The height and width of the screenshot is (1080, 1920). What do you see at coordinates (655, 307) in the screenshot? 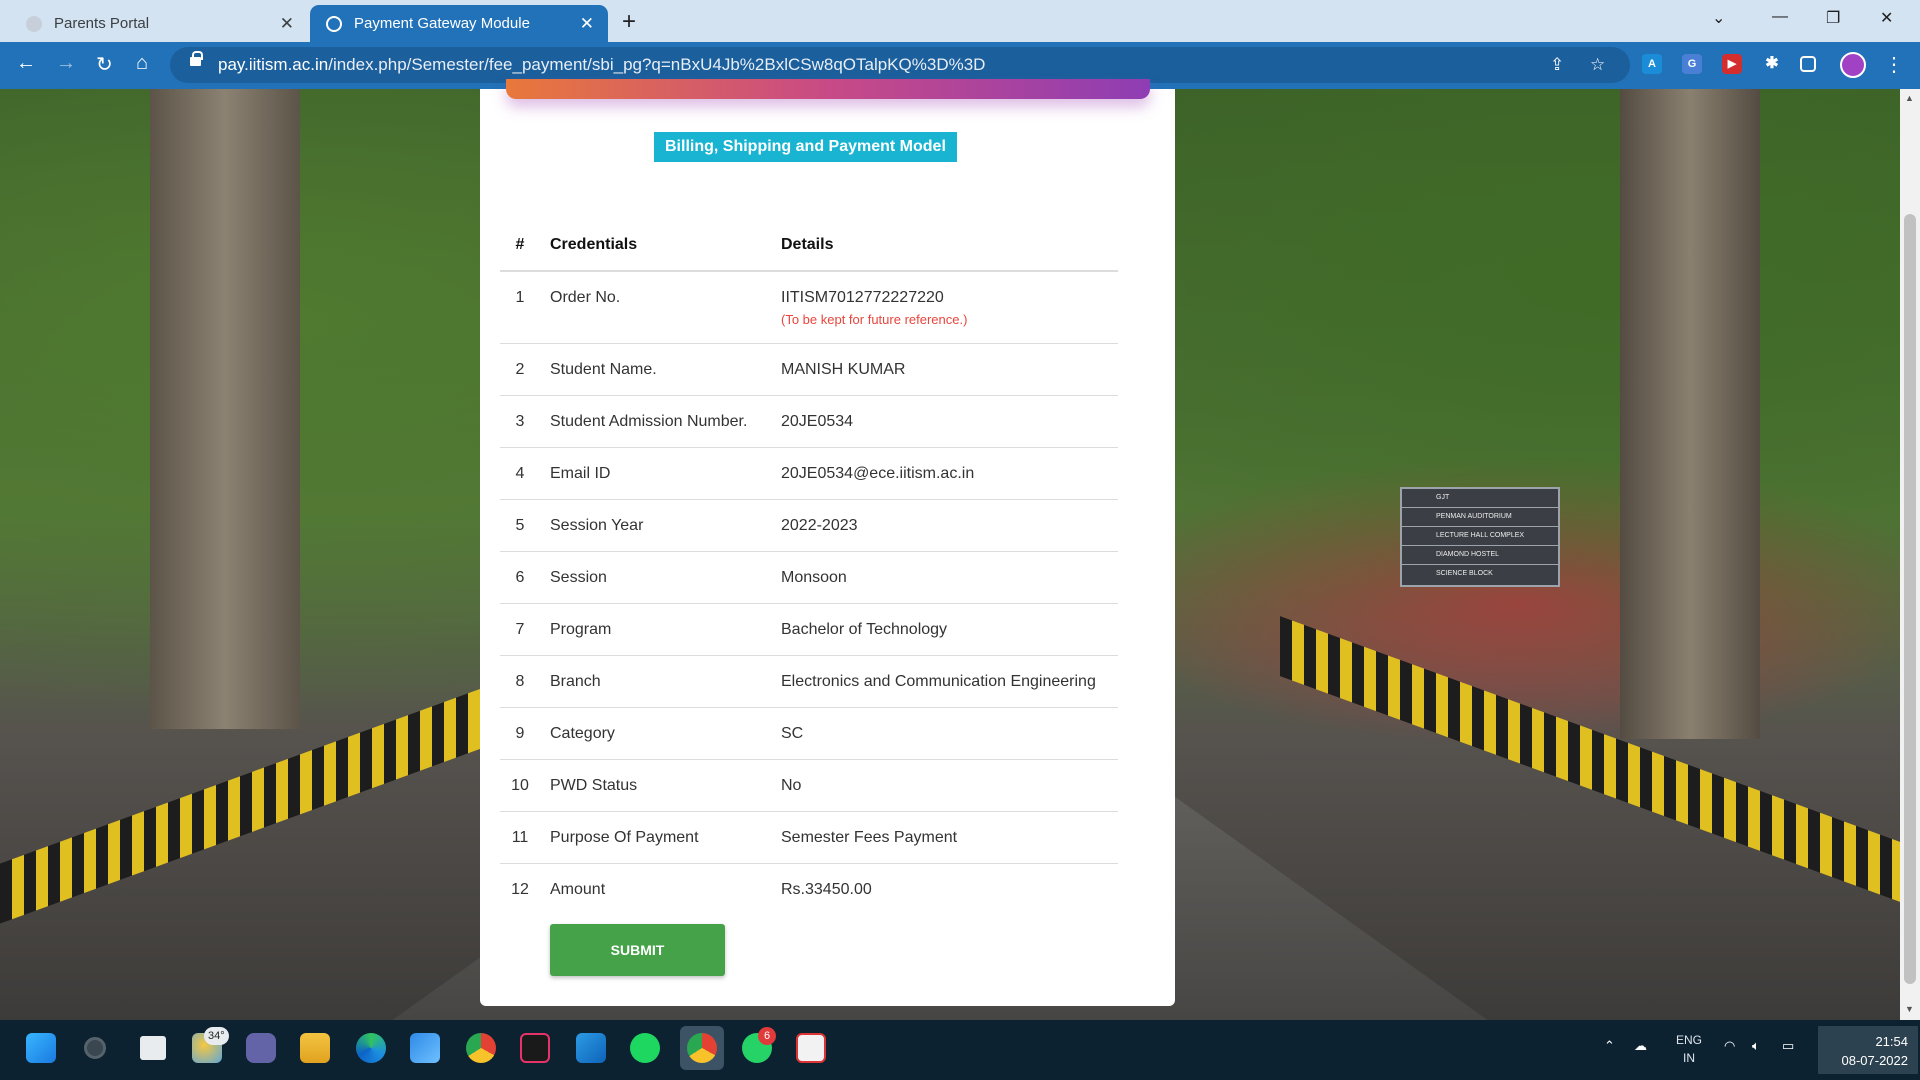
I see `row-label: Order No.` at bounding box center [655, 307].